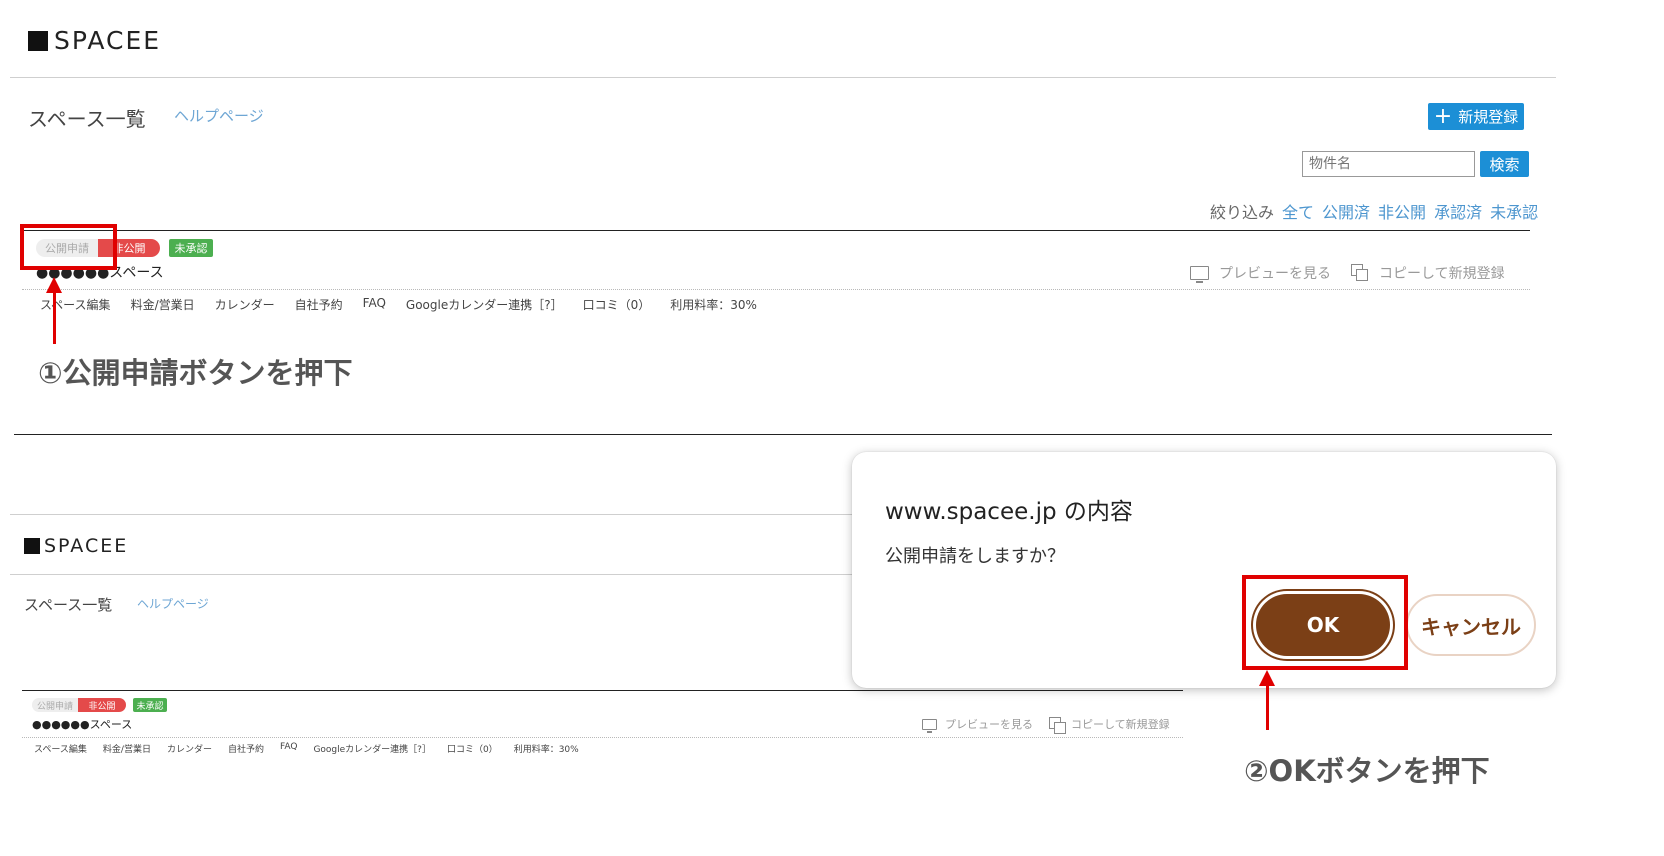  Describe the element at coordinates (55, 705) in the screenshot. I see `bottom-apply-public-button: 公開申請` at that location.